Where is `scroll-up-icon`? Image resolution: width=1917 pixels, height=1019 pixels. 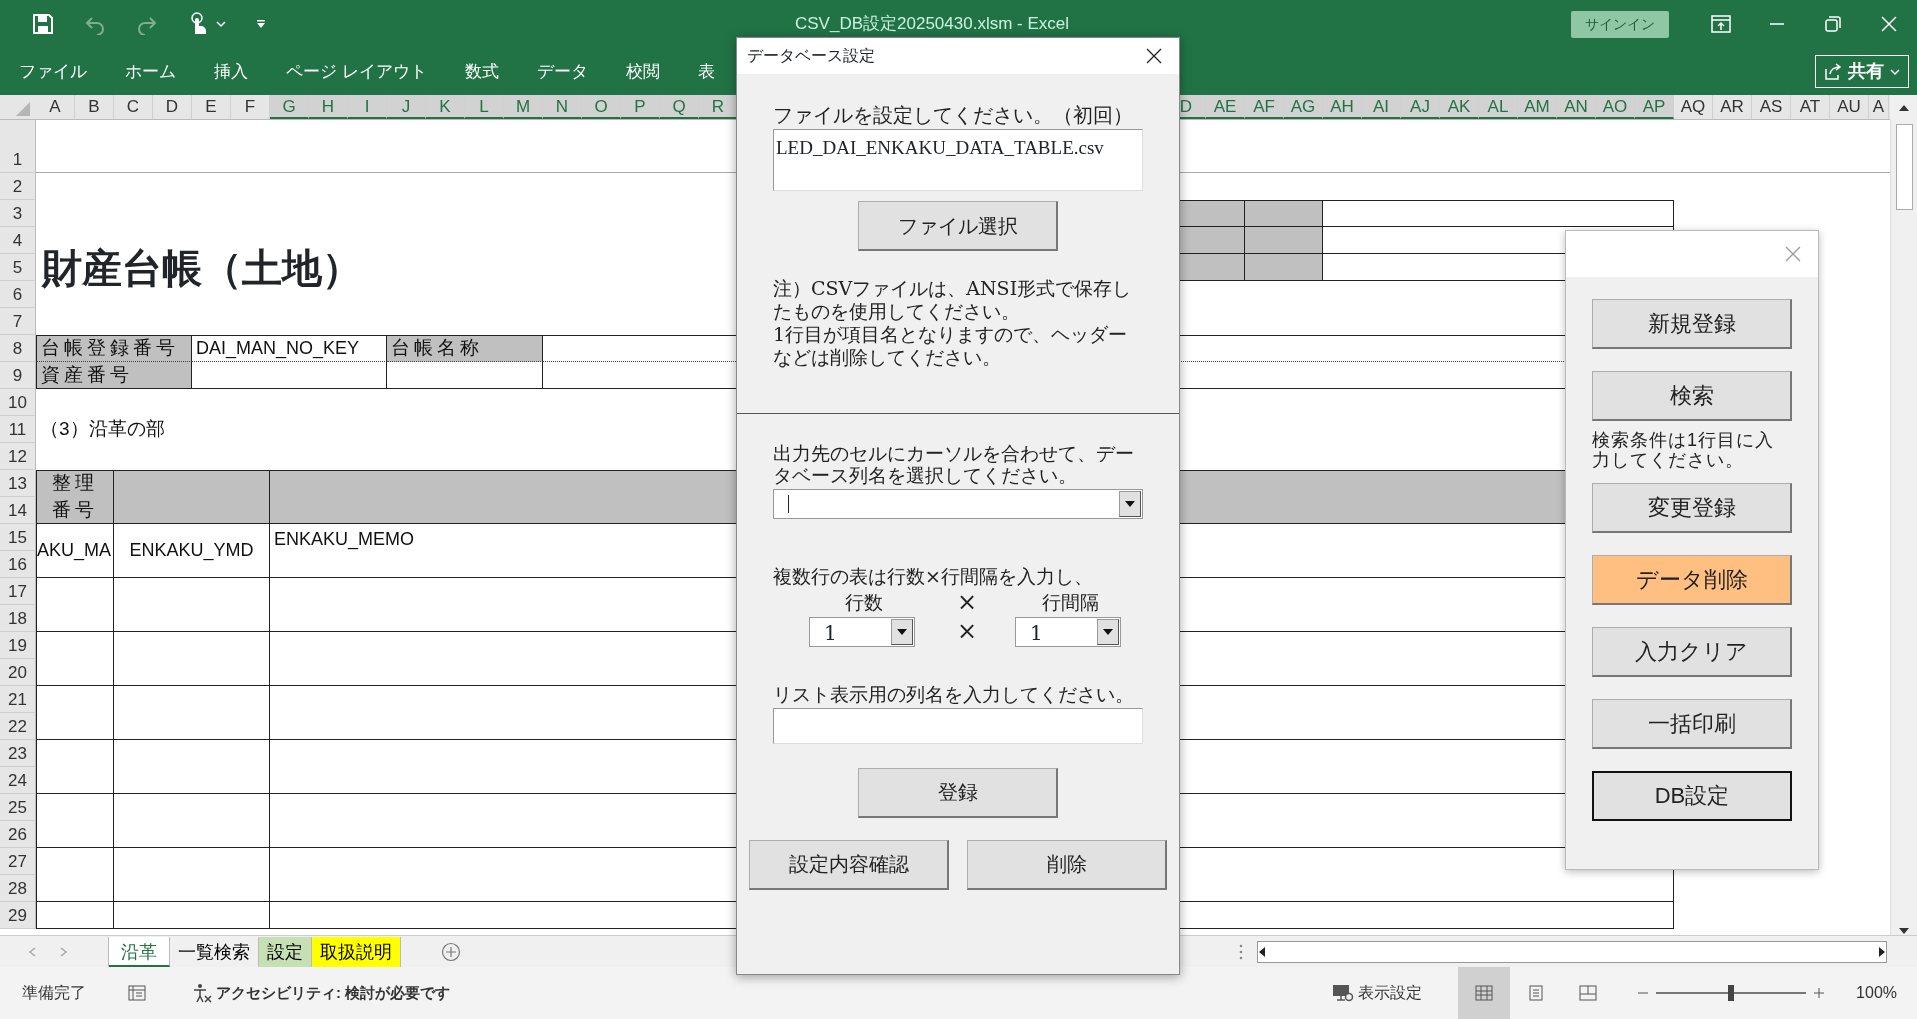
scroll-up-icon is located at coordinates (1903, 107).